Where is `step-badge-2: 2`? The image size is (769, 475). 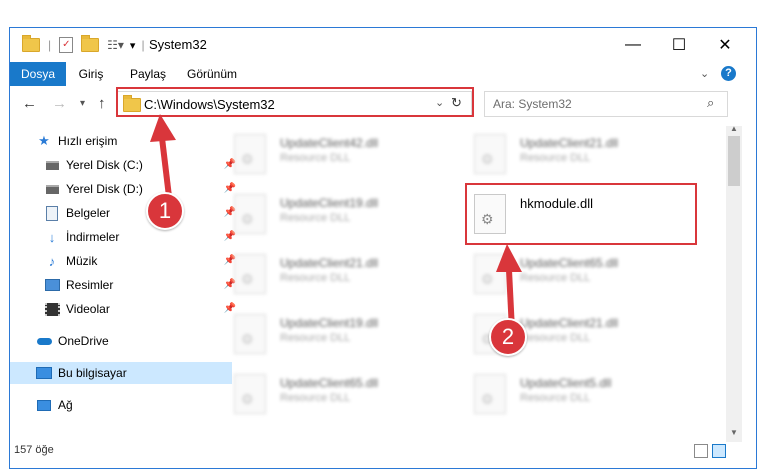
step-badge-2: 2 is located at coordinates (508, 337).